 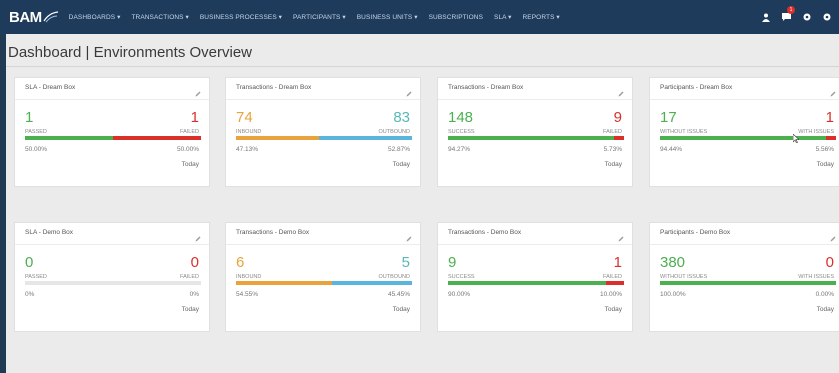 I want to click on card-right-percent: 52.87%, so click(x=398, y=149).